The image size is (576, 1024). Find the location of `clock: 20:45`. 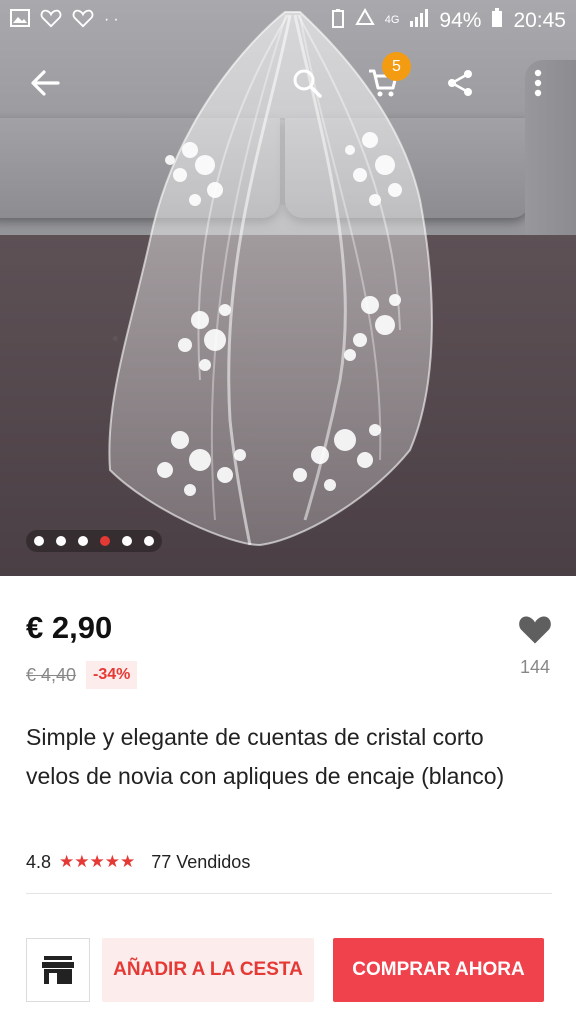

clock: 20:45 is located at coordinates (539, 20).